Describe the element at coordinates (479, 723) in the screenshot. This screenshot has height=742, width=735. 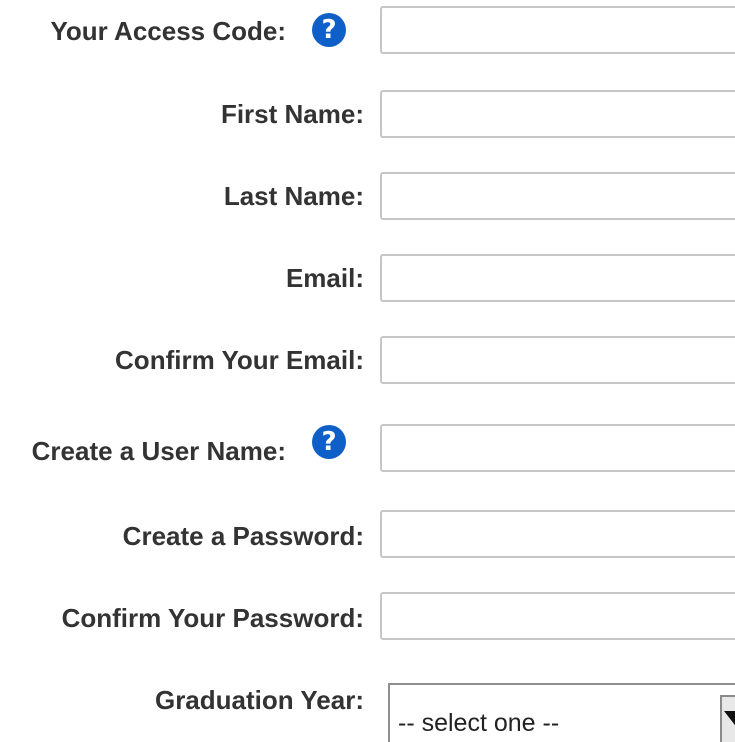
I see `graduation-year-selected-value: -- select one --` at that location.